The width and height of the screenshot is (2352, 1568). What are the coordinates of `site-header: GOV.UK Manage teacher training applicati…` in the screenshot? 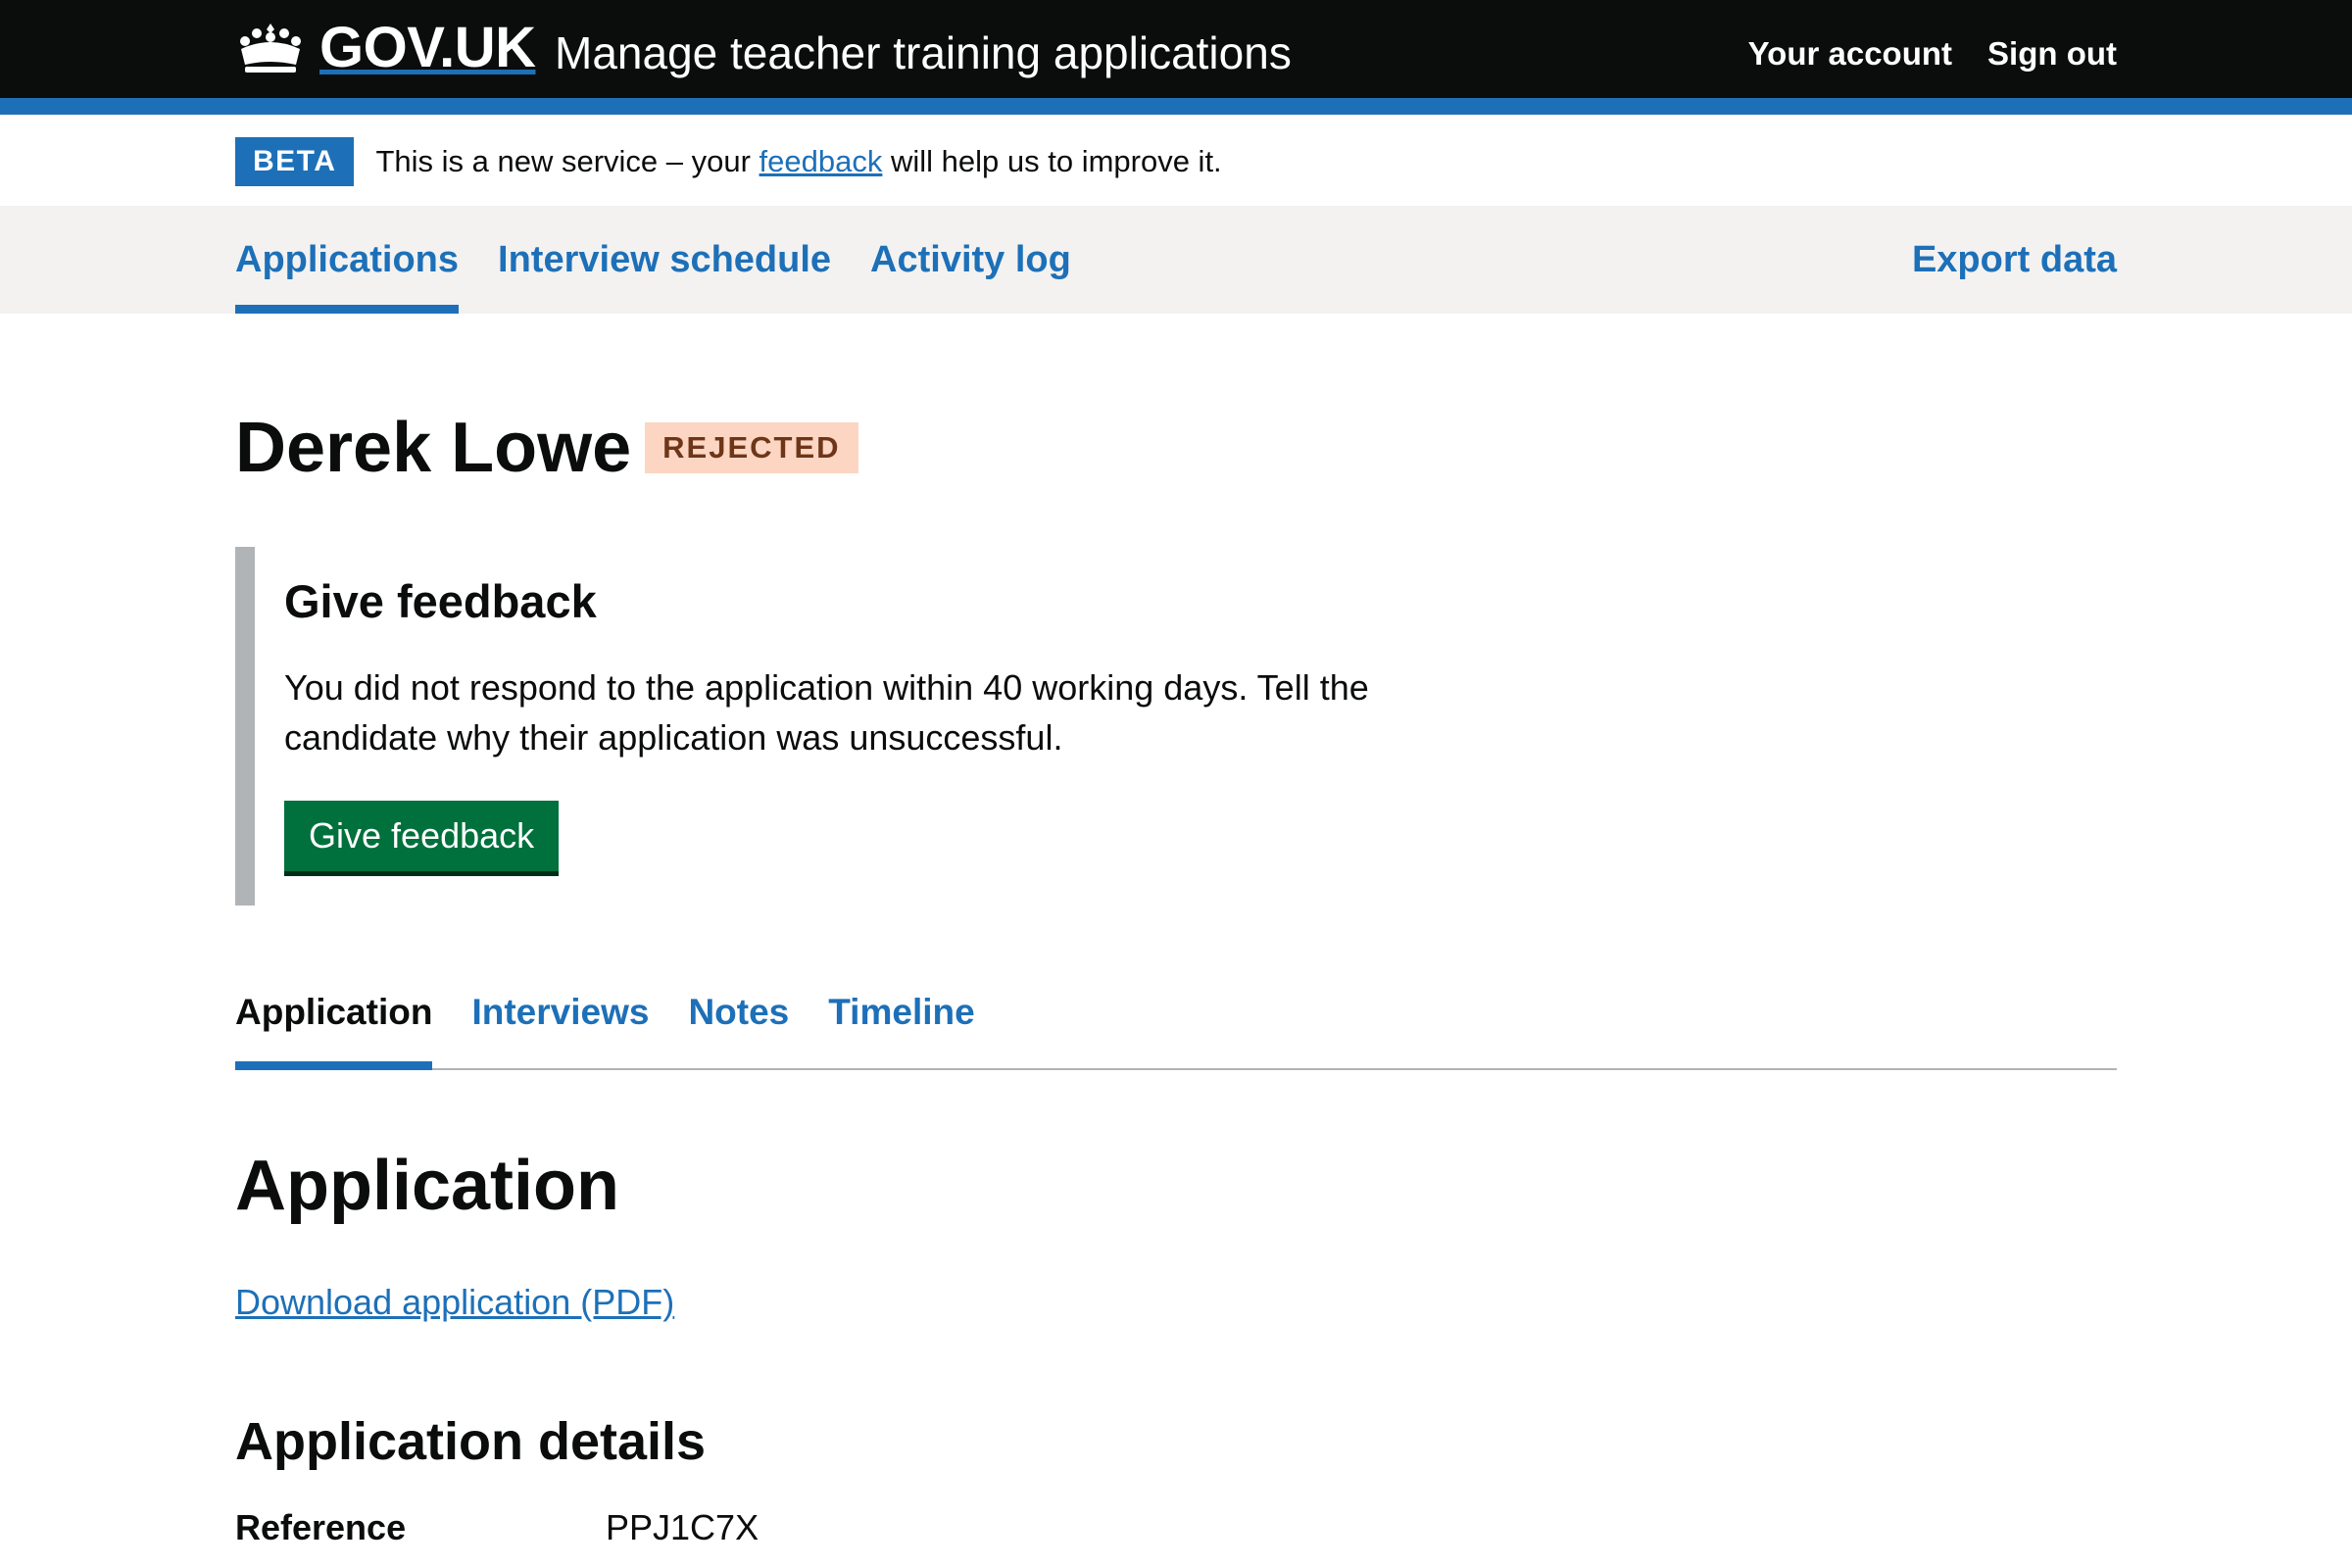 It's located at (1176, 49).